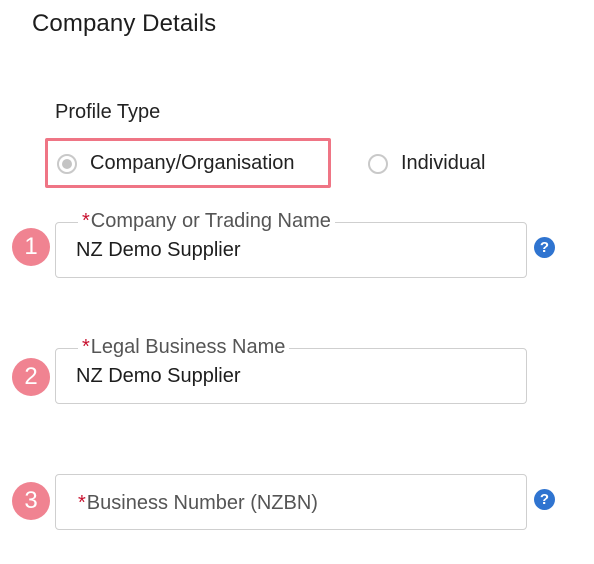 The height and width of the screenshot is (564, 594). What do you see at coordinates (192, 163) in the screenshot?
I see `radio-label-company: Company/Organisation` at bounding box center [192, 163].